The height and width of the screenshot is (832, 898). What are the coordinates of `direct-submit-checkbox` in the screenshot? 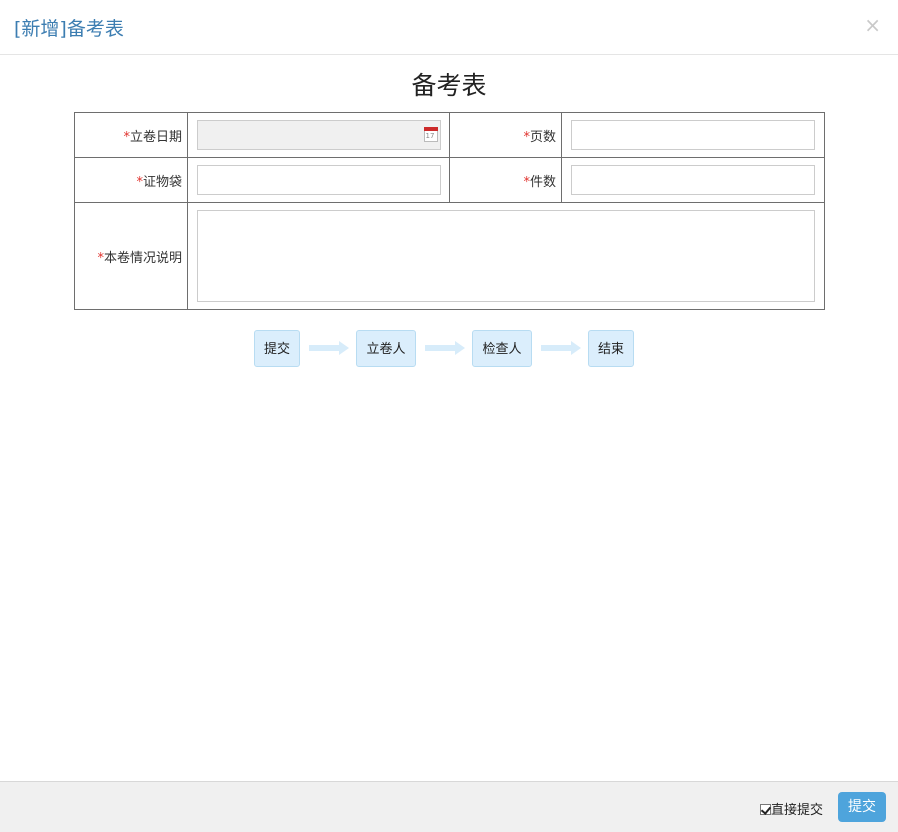 It's located at (765, 809).